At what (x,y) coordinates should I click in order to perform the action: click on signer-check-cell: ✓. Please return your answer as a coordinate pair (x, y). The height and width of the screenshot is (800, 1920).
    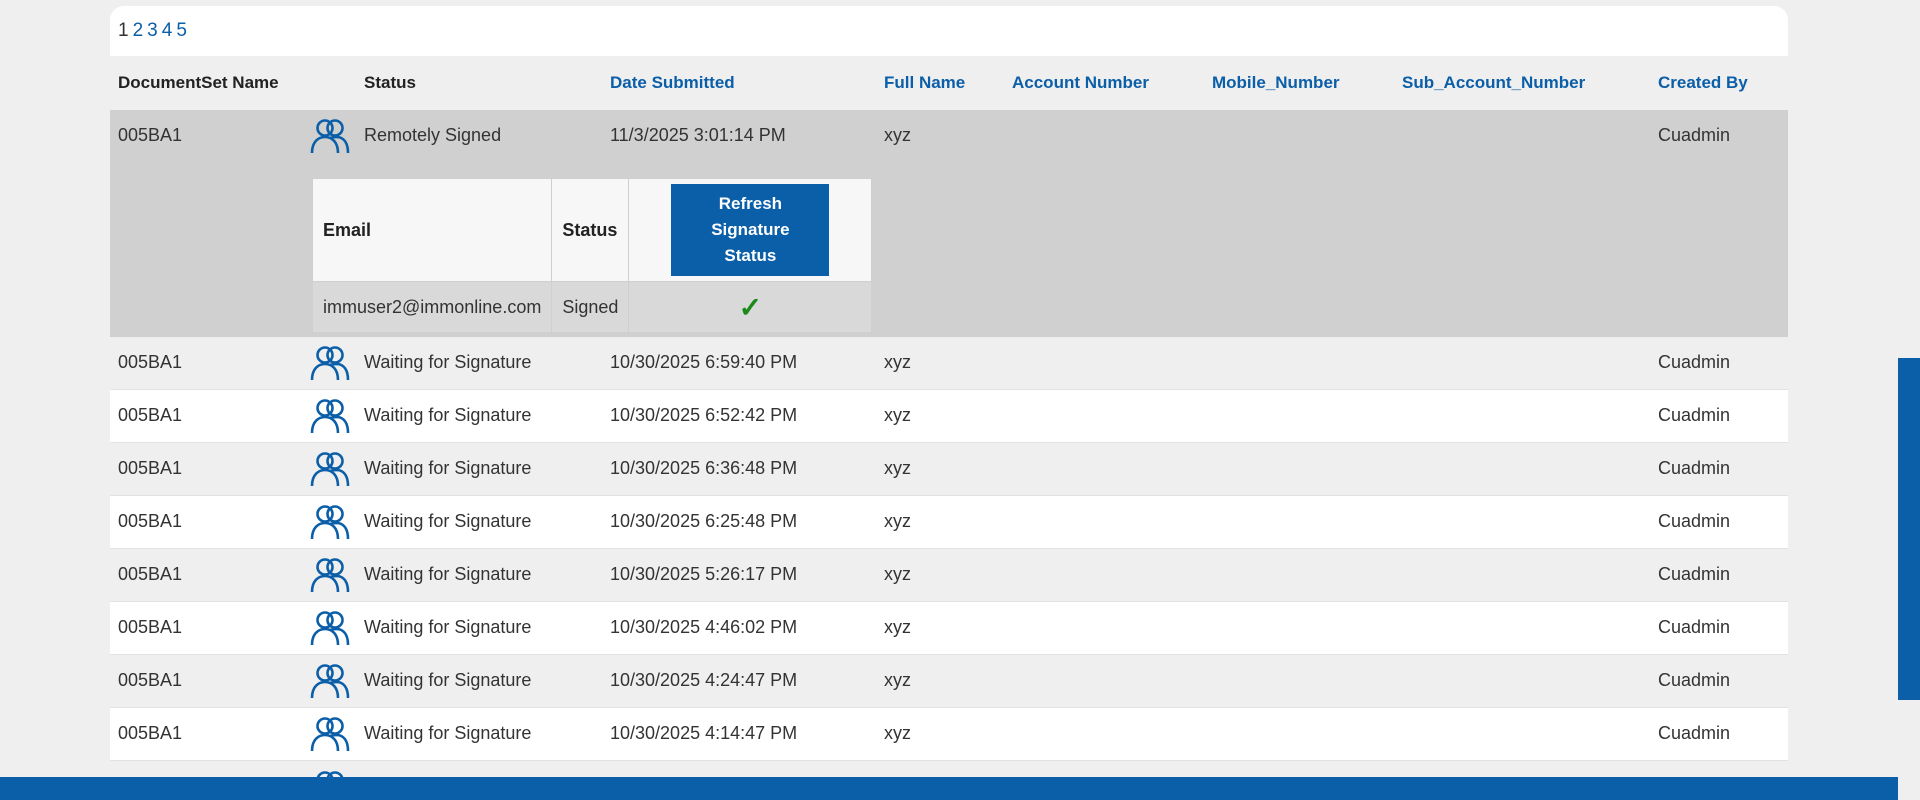
    Looking at the image, I should click on (750, 307).